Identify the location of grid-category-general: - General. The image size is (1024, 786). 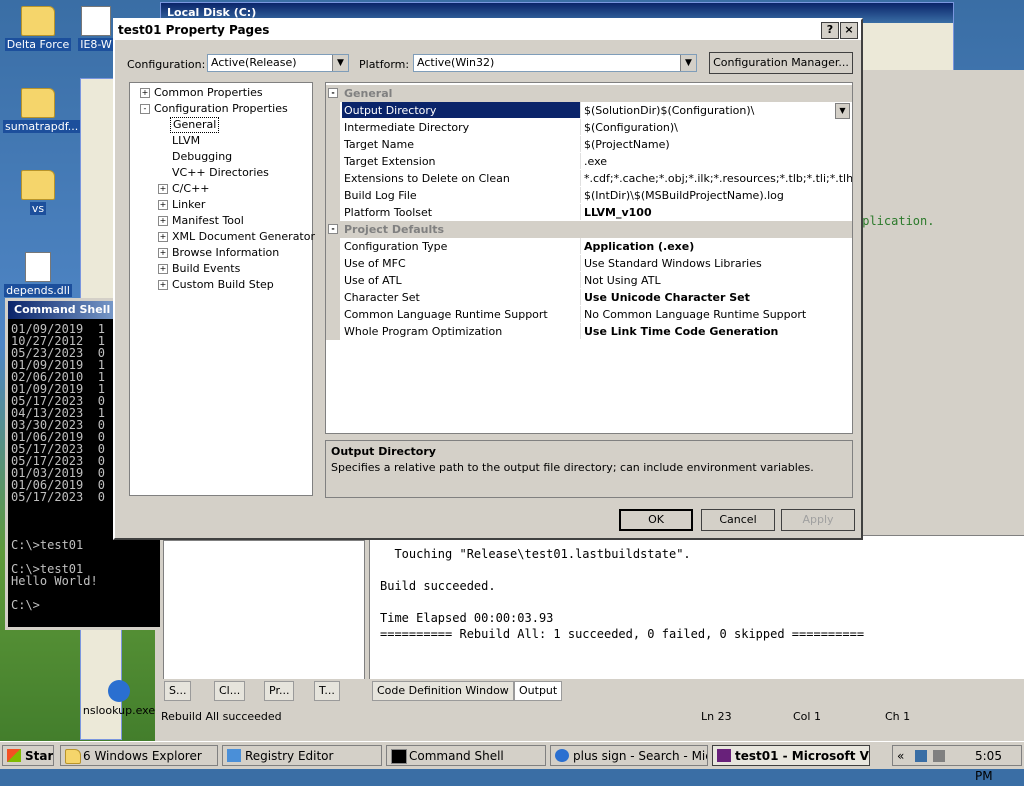
(589, 93).